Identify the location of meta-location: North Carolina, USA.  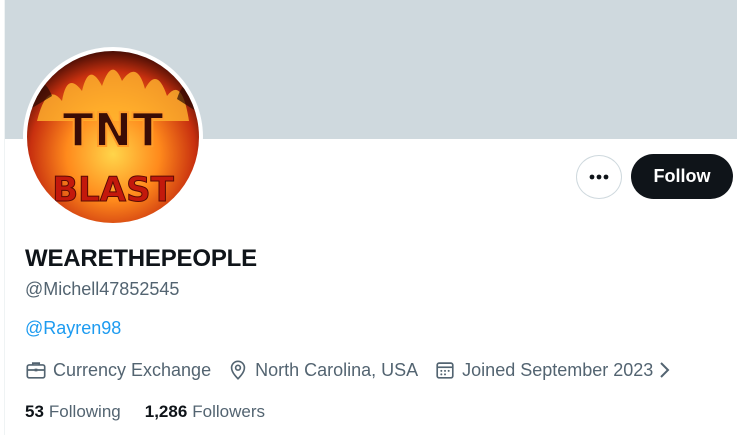
(322, 370).